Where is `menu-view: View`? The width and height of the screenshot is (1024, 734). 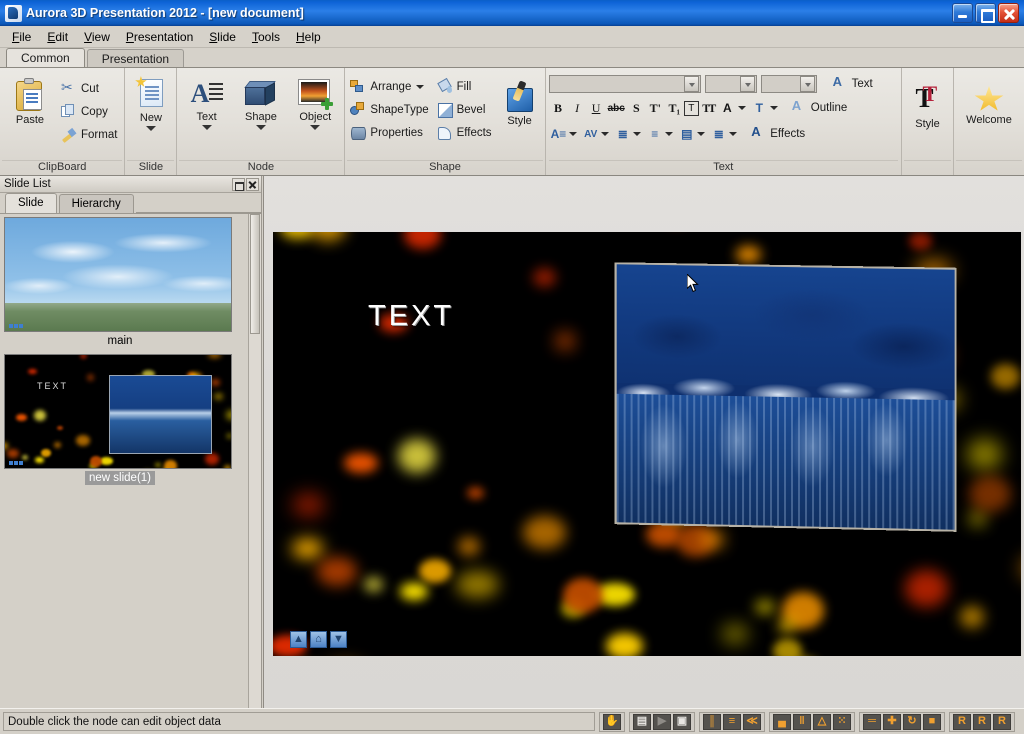
menu-view: View is located at coordinates (97, 37).